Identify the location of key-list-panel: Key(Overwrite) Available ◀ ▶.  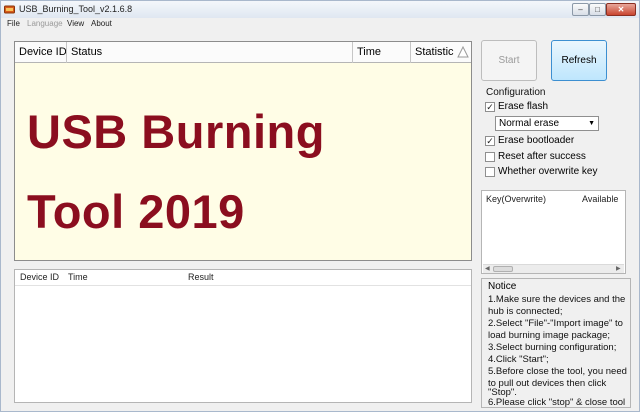
(553, 232).